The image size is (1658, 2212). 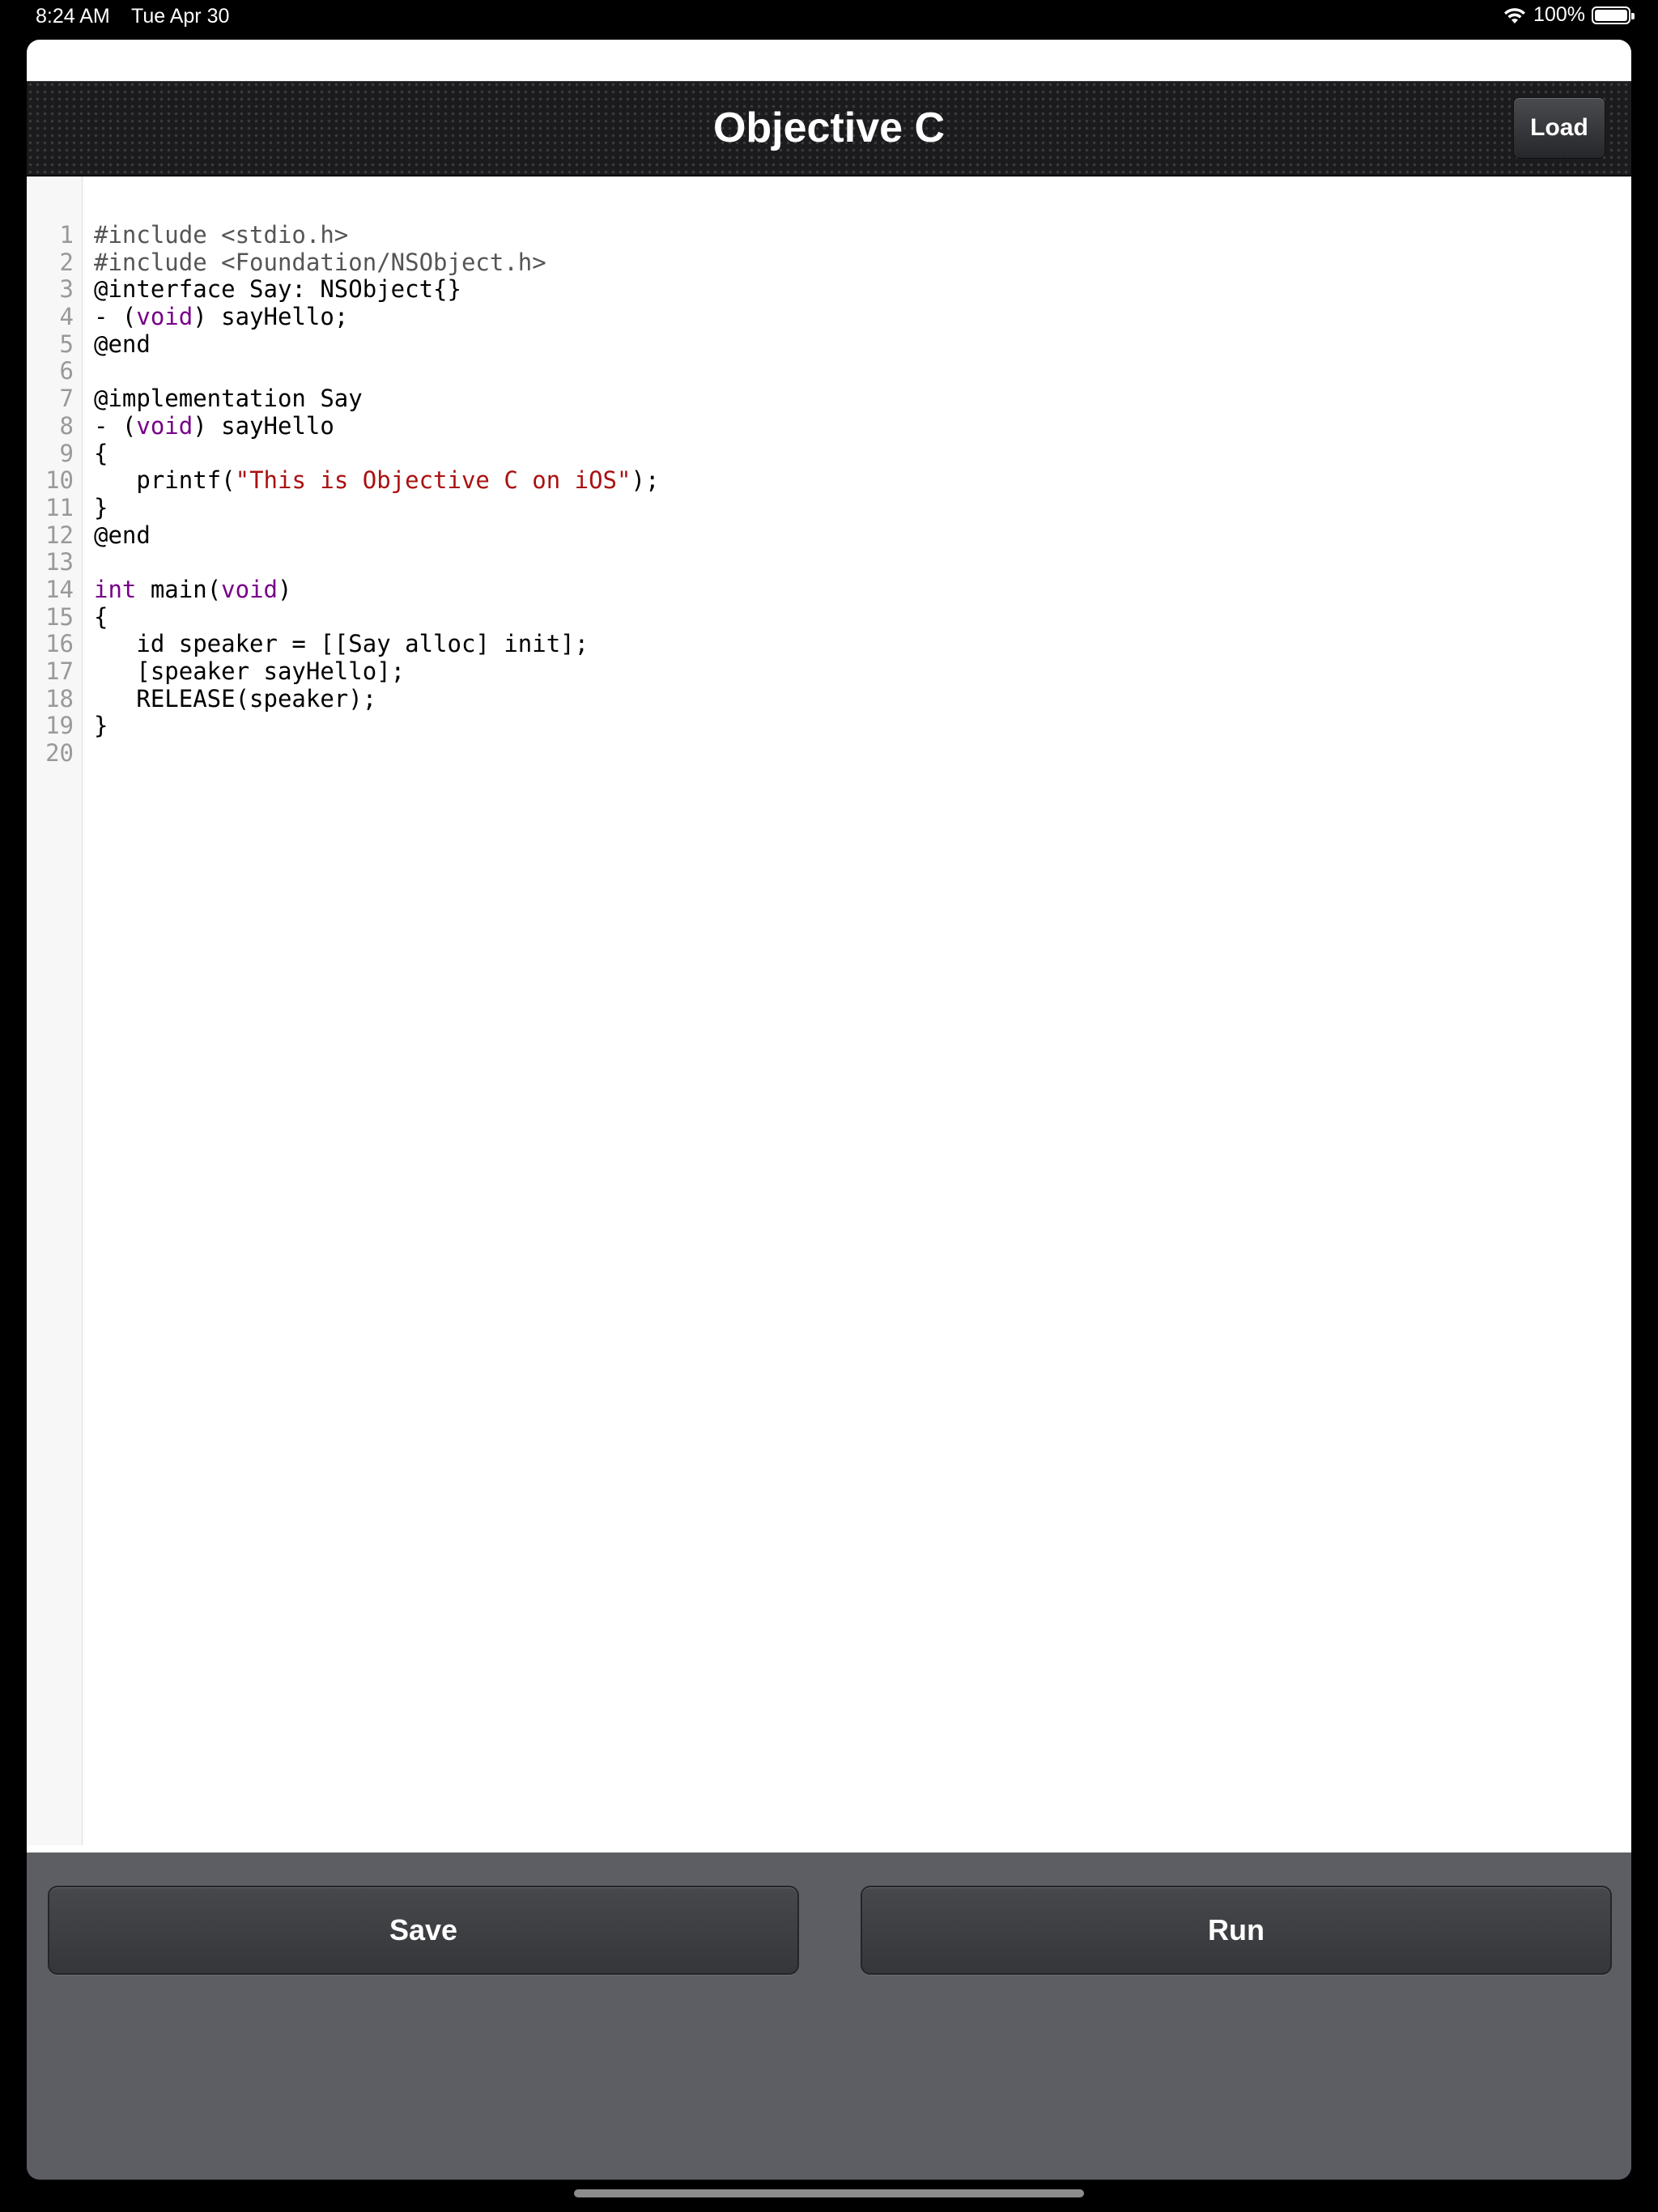 What do you see at coordinates (59, 699) in the screenshot?
I see `line-number: 18` at bounding box center [59, 699].